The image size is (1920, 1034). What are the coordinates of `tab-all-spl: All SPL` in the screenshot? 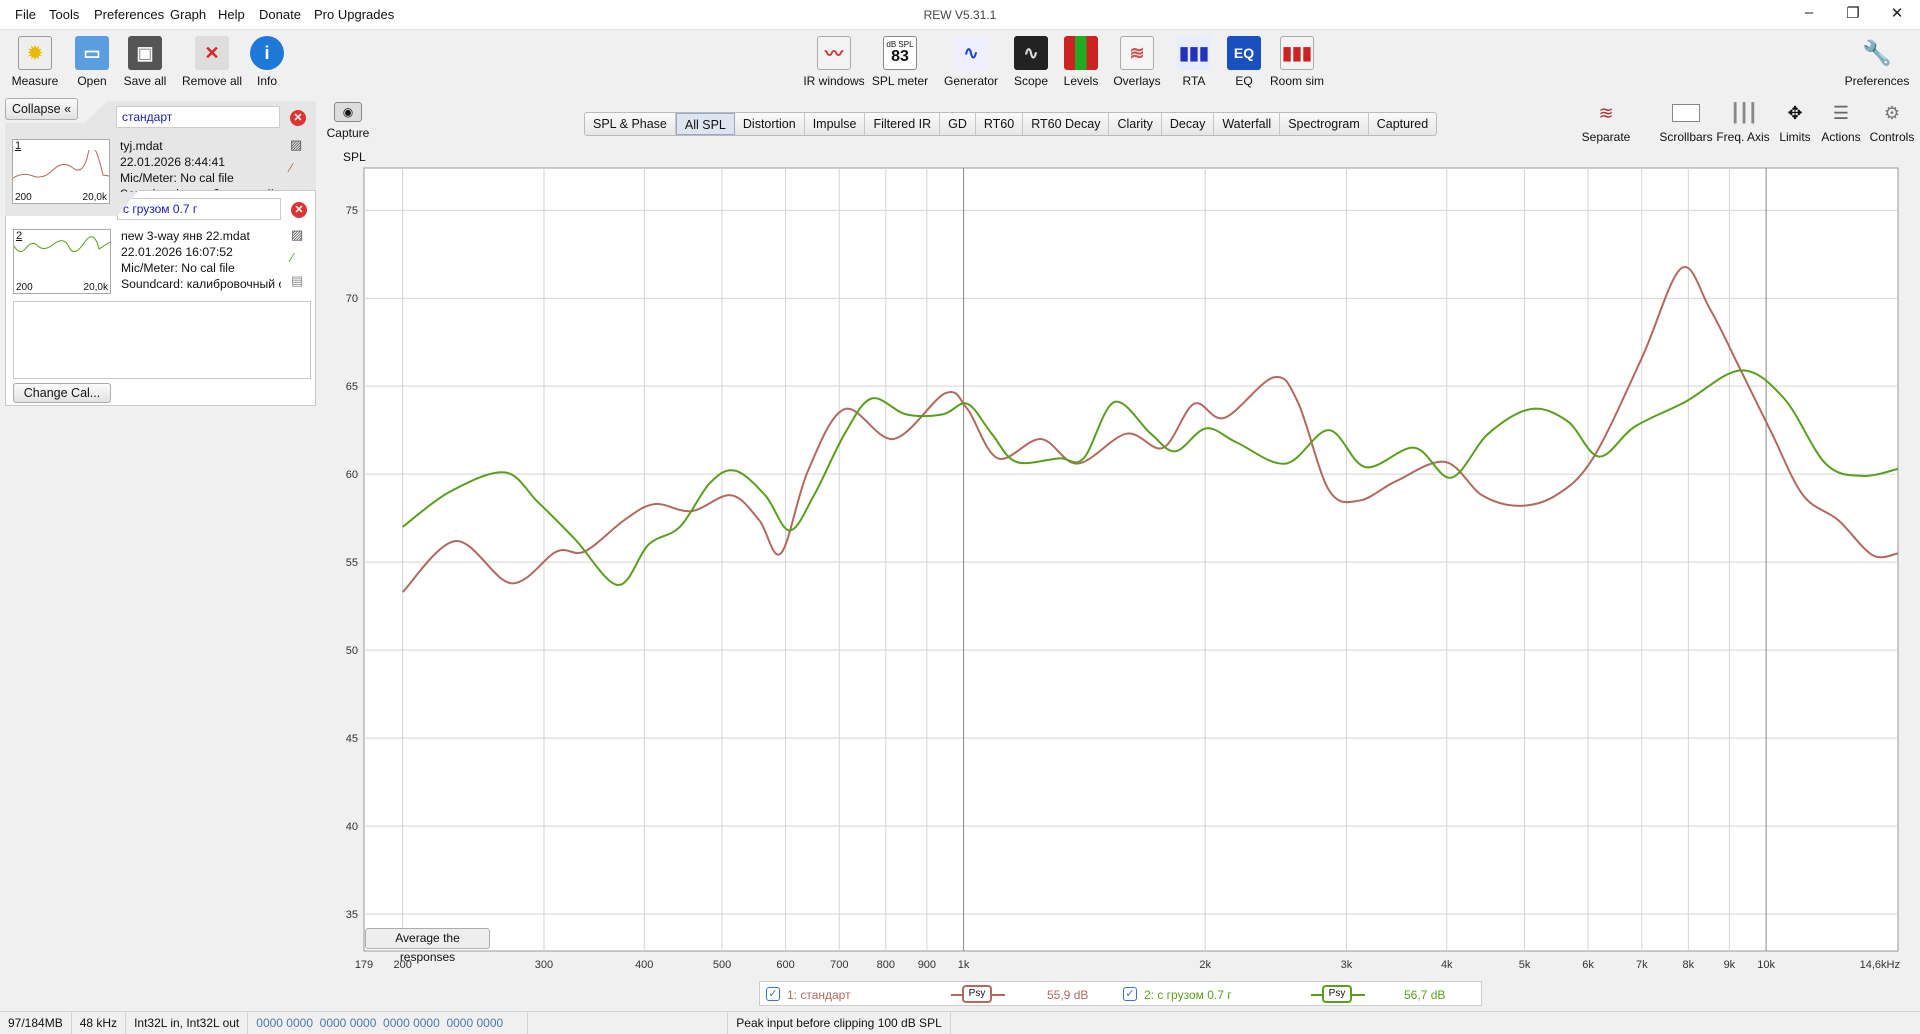 It's located at (705, 124).